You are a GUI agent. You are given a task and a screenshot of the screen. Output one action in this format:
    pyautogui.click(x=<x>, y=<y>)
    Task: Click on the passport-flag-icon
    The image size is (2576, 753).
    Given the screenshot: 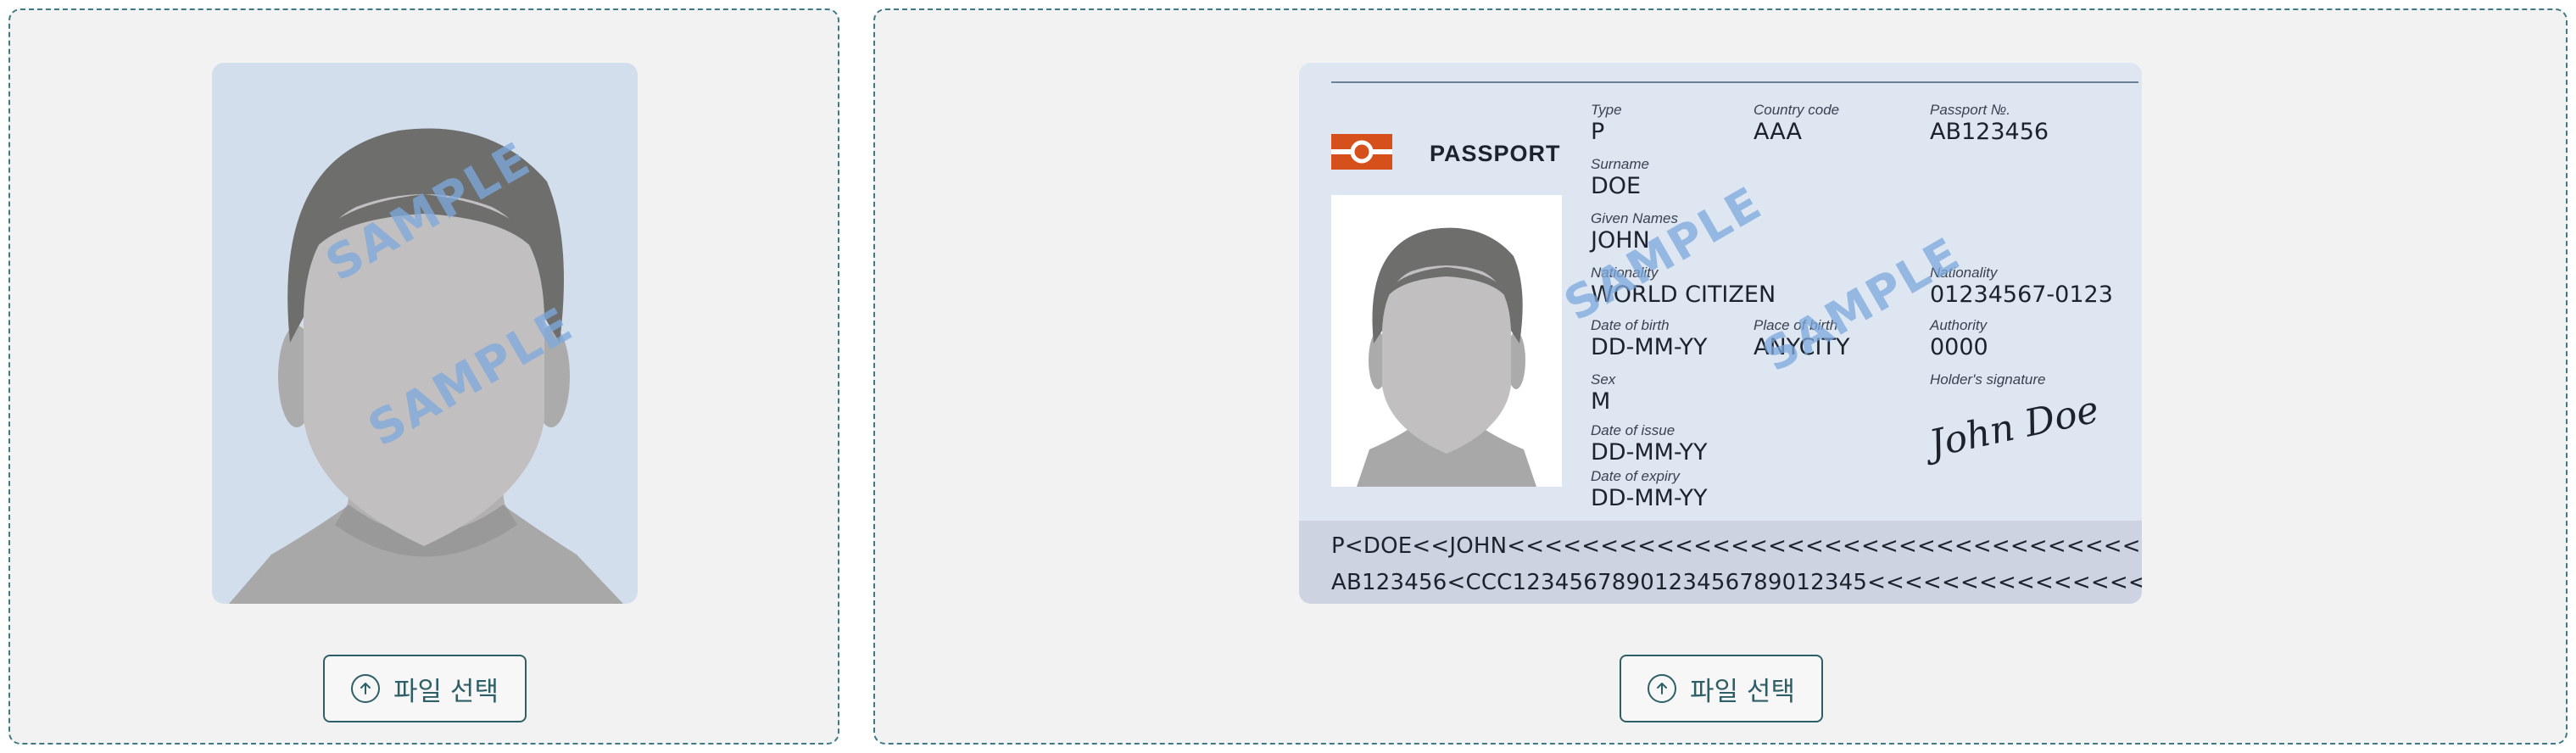 What is the action you would take?
    pyautogui.click(x=1361, y=152)
    